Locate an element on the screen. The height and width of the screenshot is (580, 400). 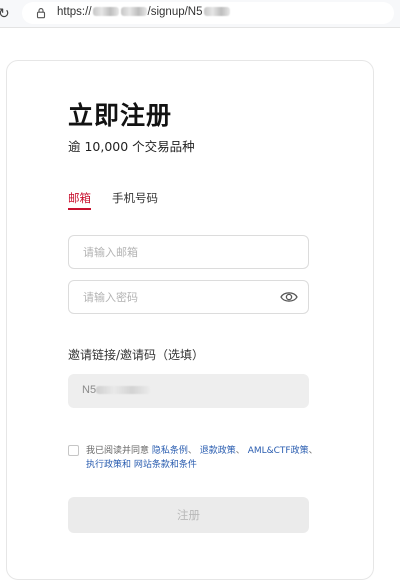
invite-code-prefix: N5 is located at coordinates (89, 390).